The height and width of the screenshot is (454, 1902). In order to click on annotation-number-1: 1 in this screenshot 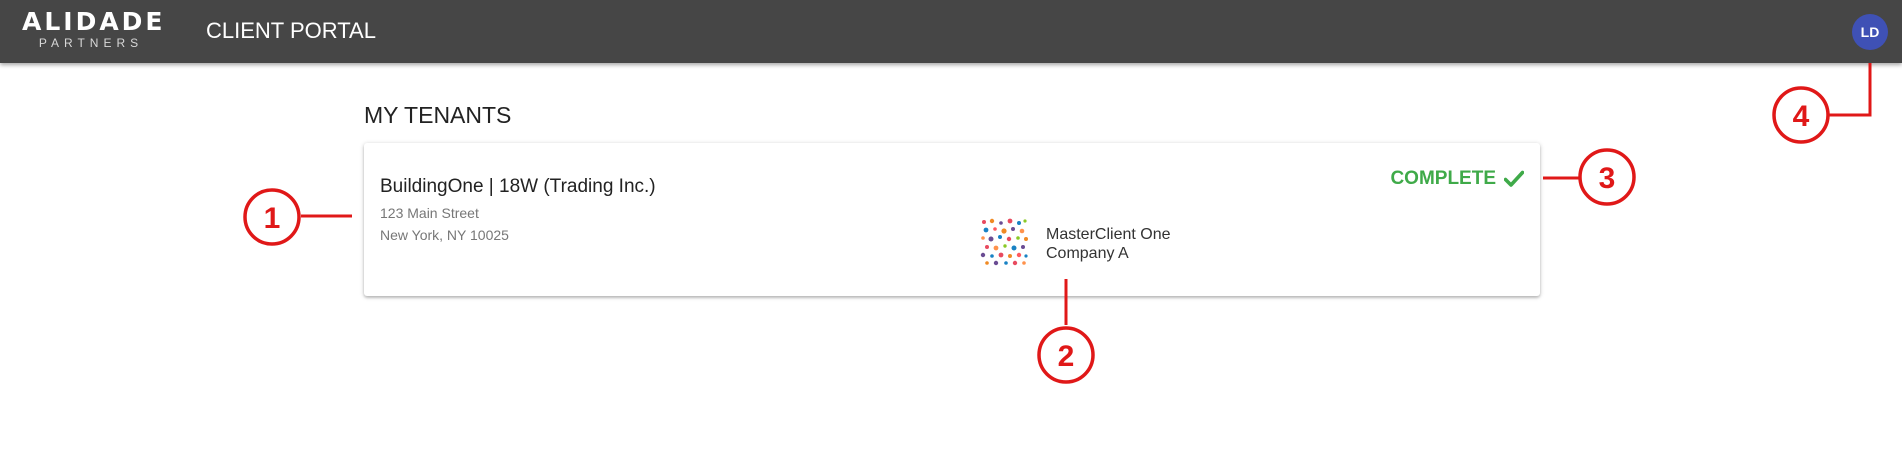, I will do `click(272, 218)`.